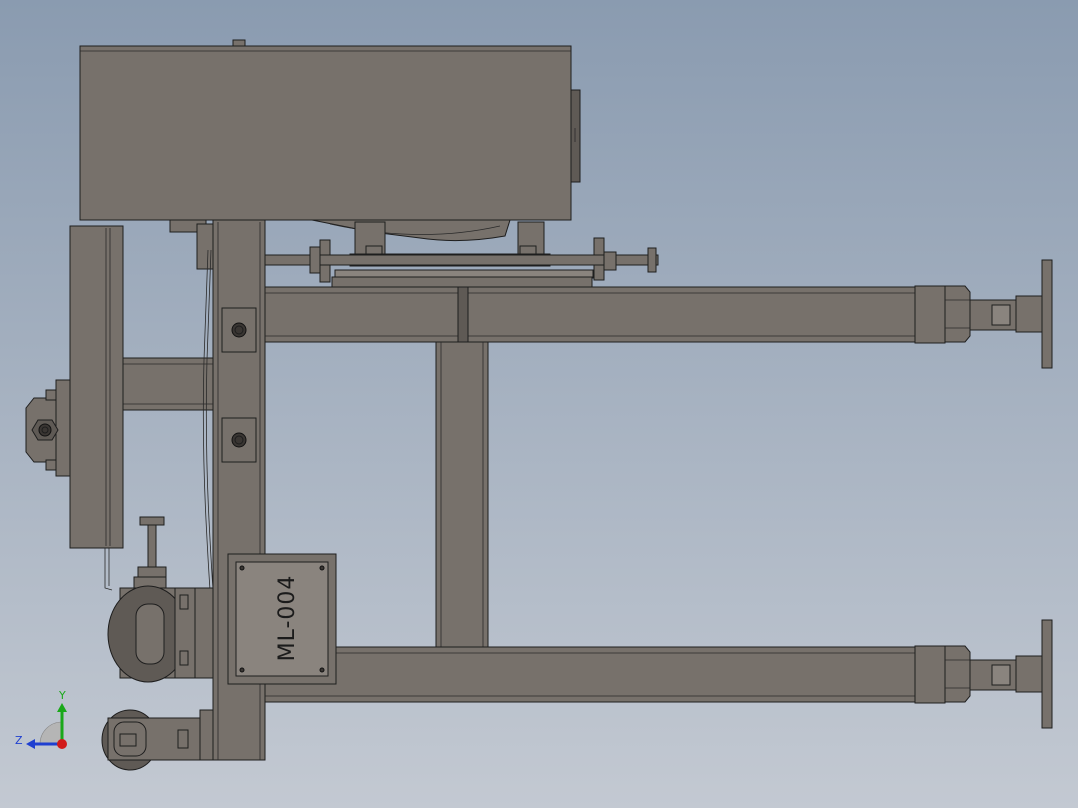  Describe the element at coordinates (62, 695) in the screenshot. I see `triad-y-label: Y` at that location.